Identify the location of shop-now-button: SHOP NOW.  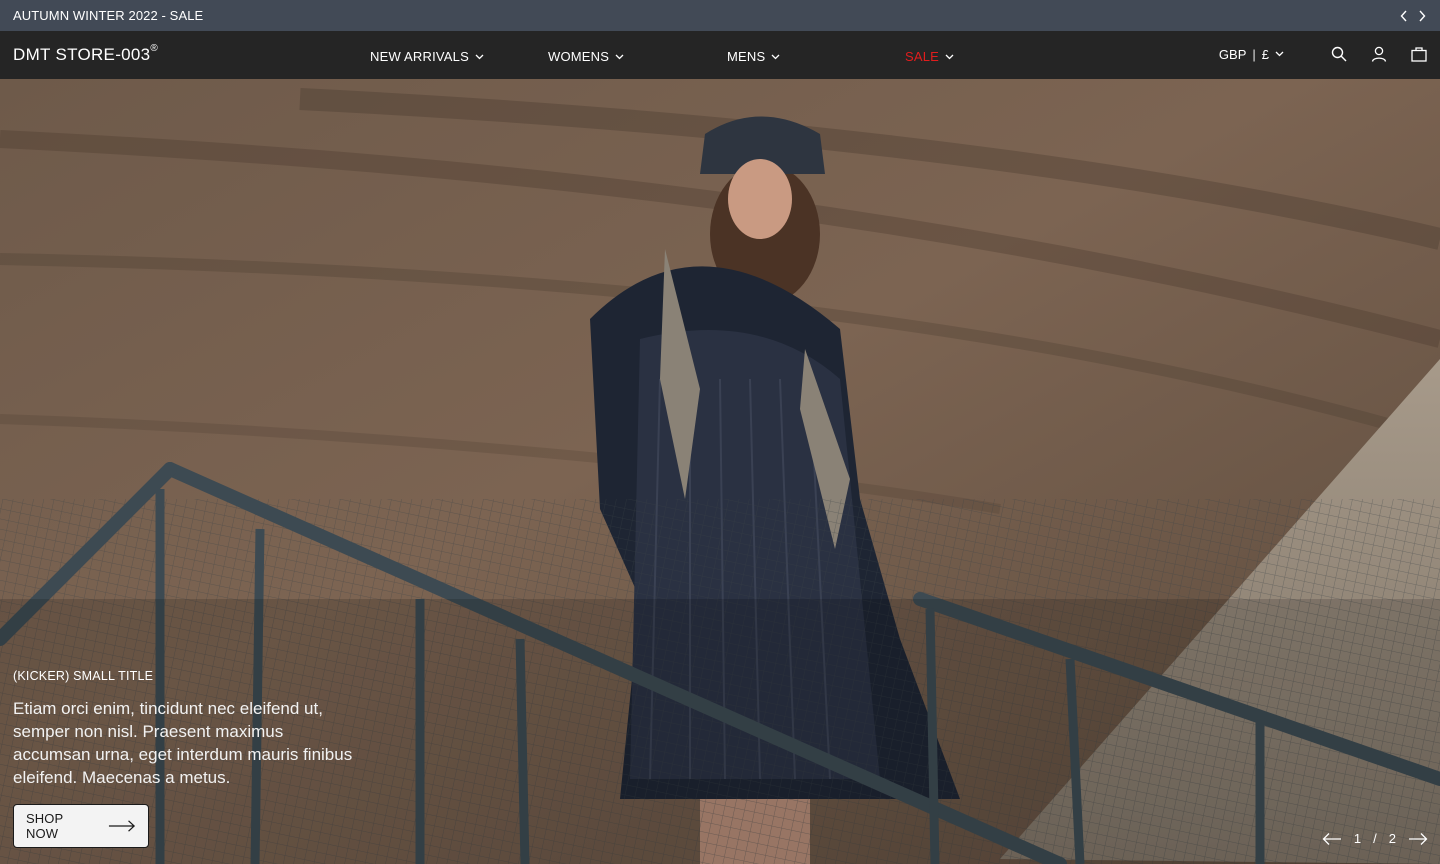
(81, 826).